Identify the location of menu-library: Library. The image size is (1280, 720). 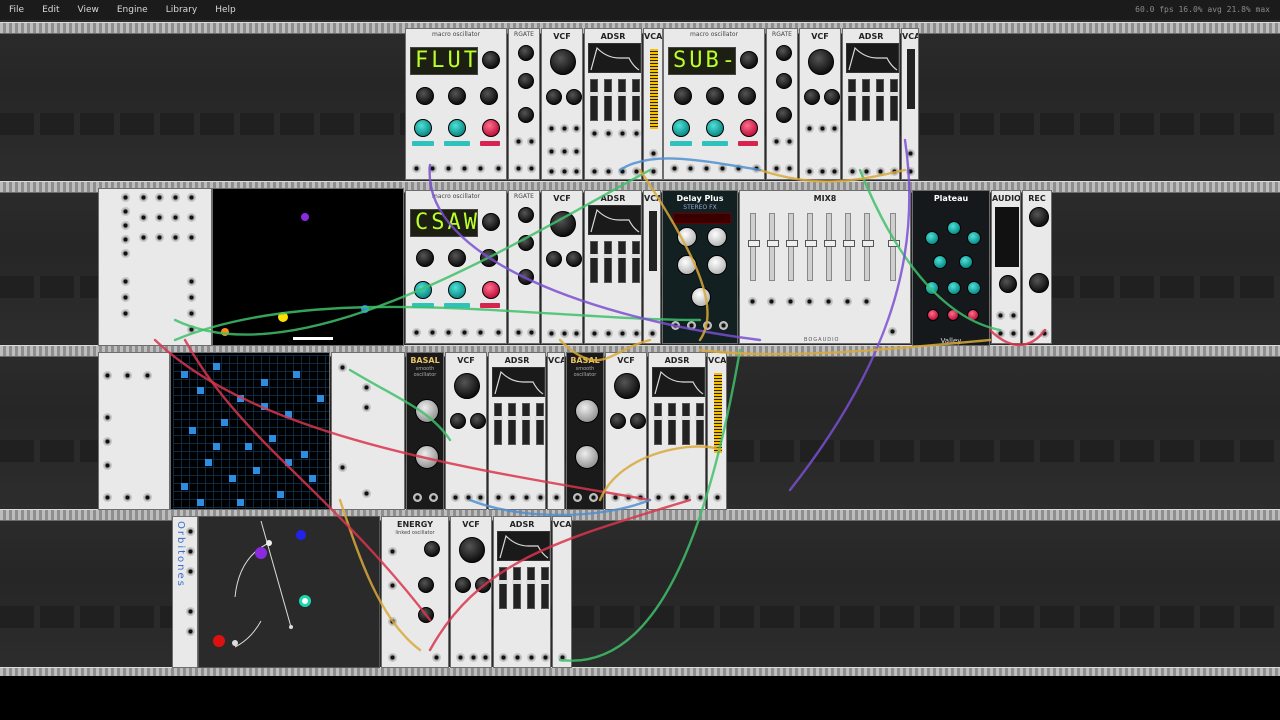
(181, 10).